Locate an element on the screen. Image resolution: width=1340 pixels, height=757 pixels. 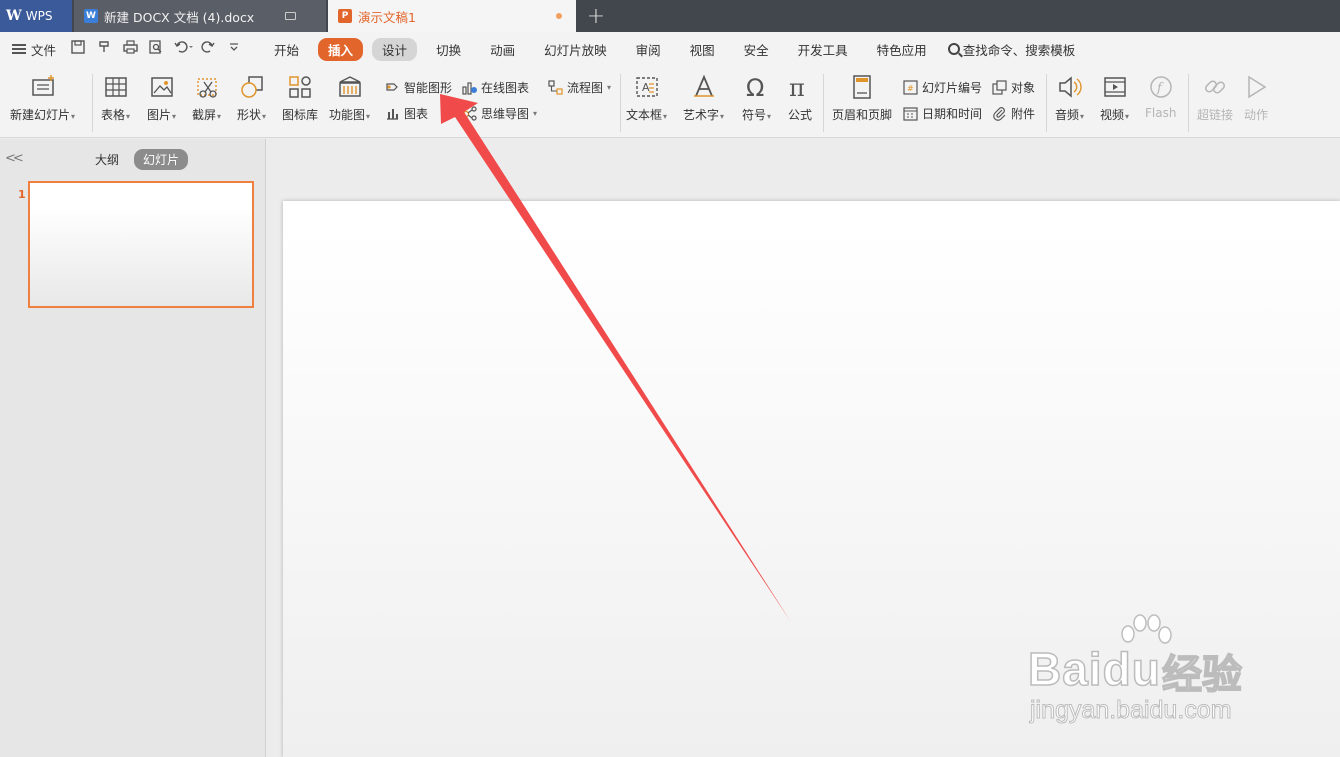
screenshot-button: 截屏▾ is located at coordinates (206, 98).